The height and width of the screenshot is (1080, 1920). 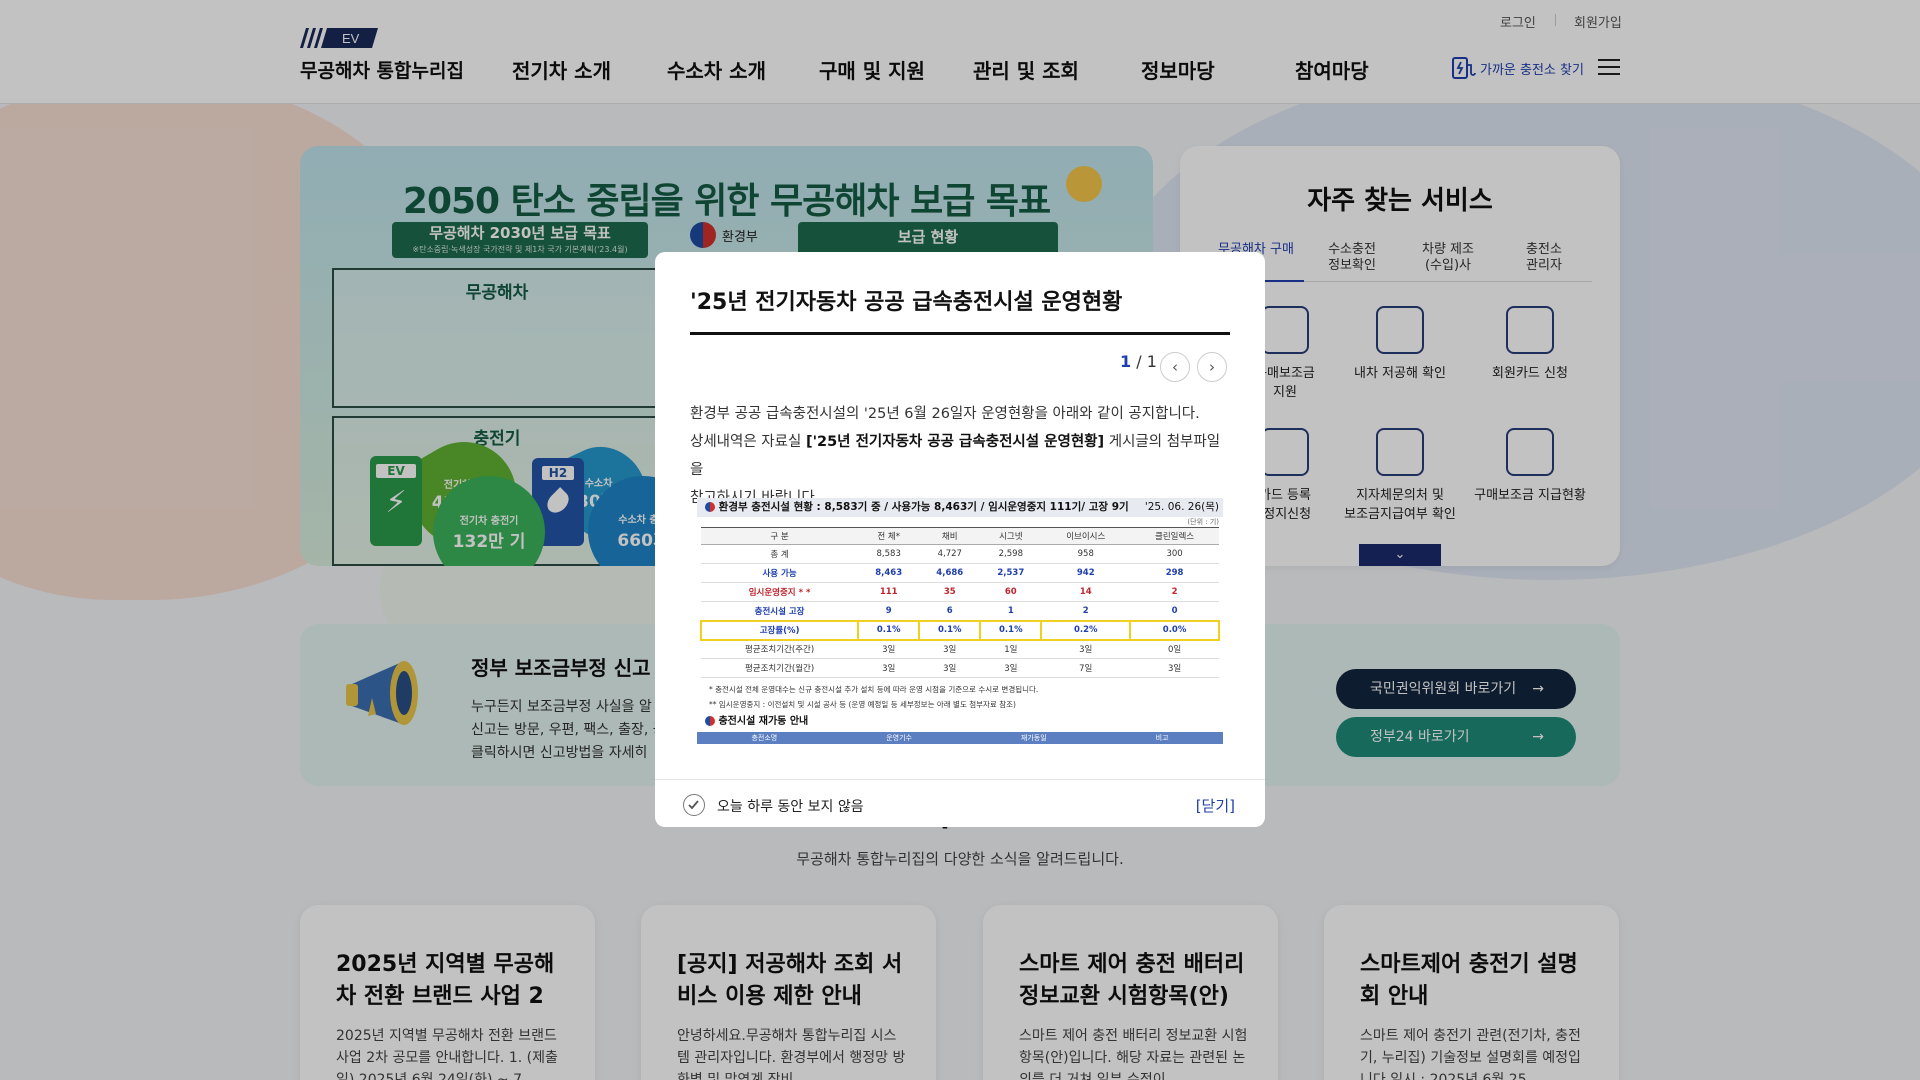 I want to click on page-current: 1, so click(x=1126, y=361).